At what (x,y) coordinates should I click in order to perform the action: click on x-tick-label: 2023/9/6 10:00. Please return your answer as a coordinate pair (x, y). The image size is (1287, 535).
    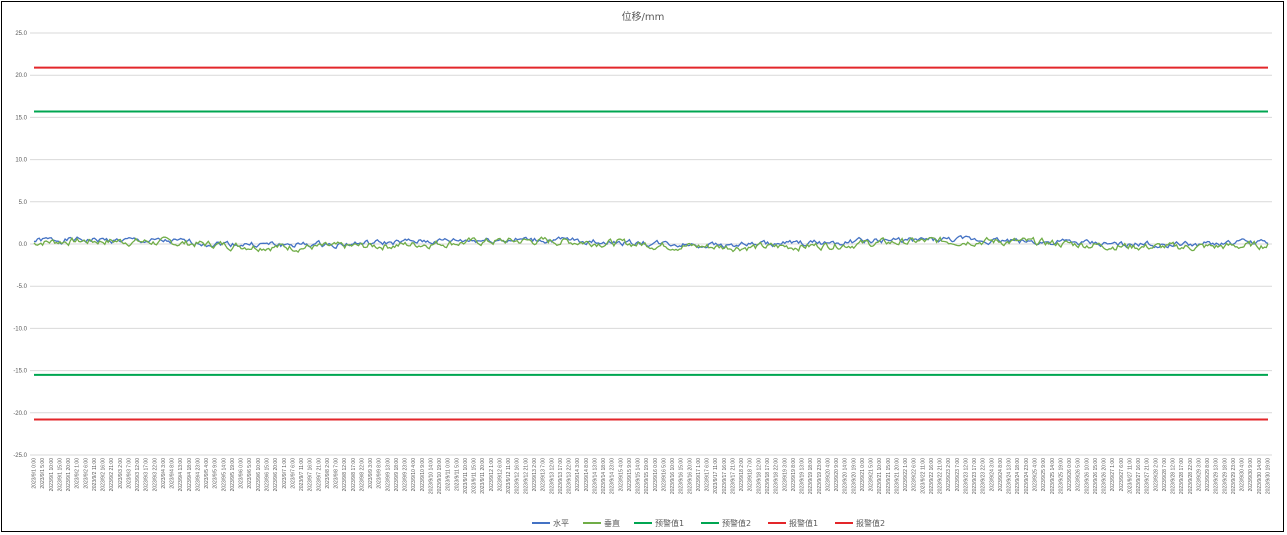
    Looking at the image, I should click on (259, 475).